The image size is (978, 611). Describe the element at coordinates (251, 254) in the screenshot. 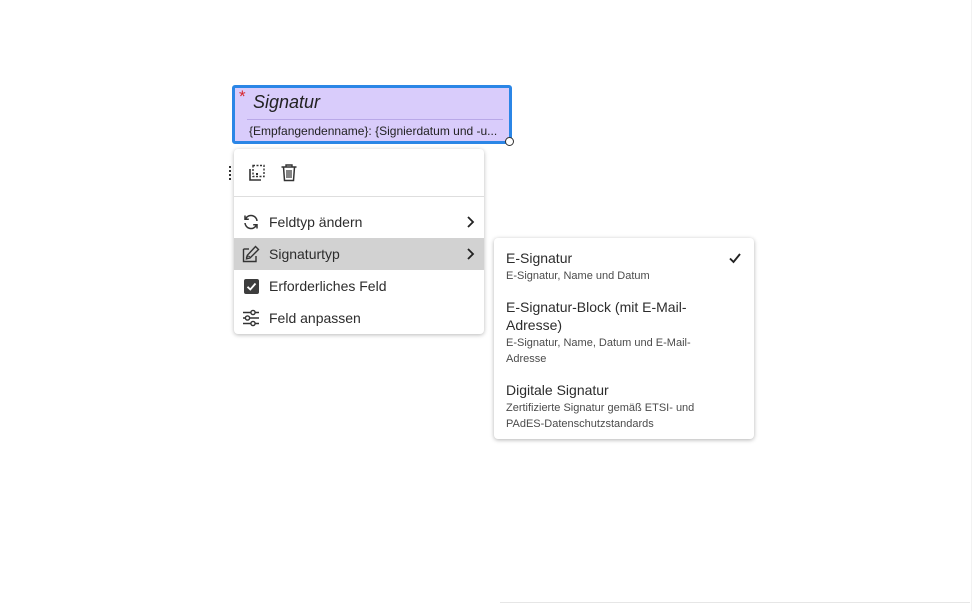

I see `sign-pen-icon` at that location.